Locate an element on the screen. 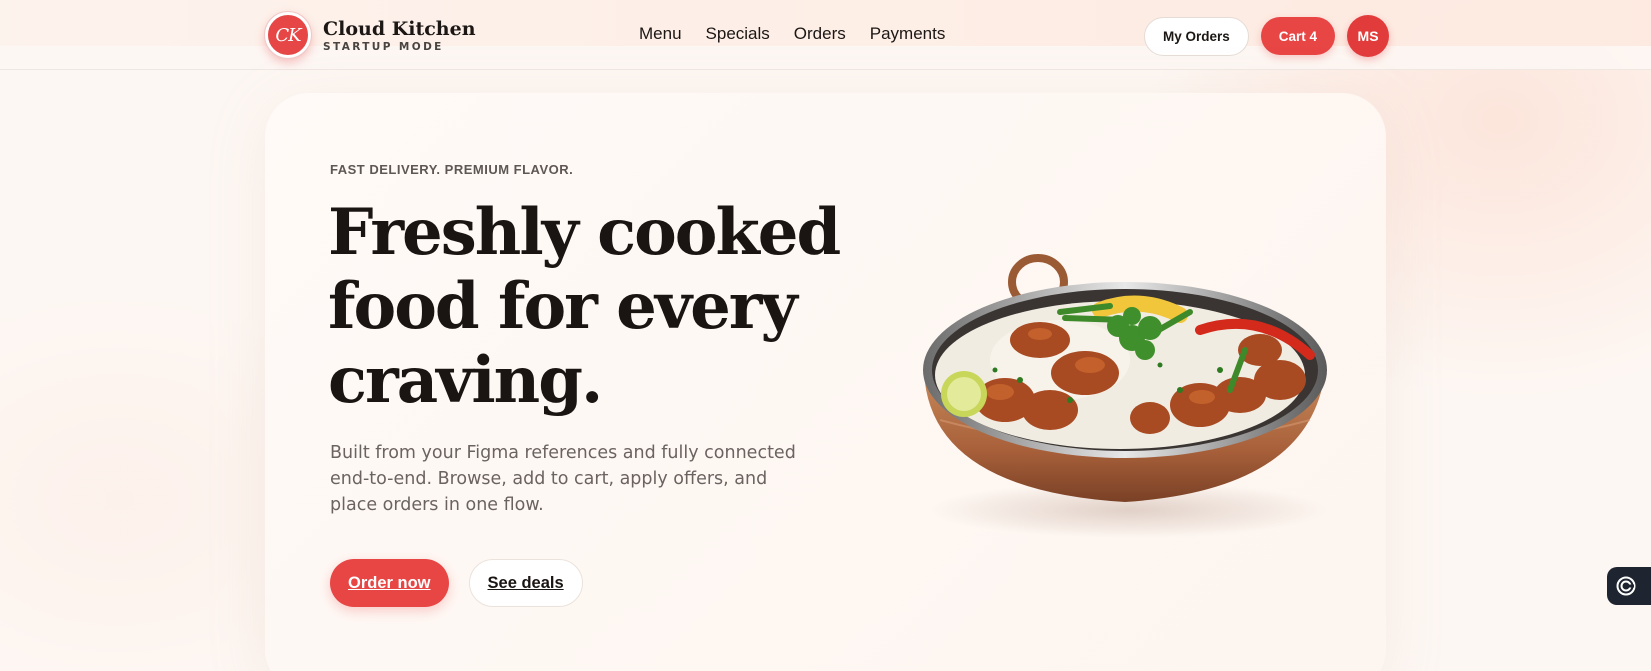  nav-link-menu: Menu is located at coordinates (660, 34).